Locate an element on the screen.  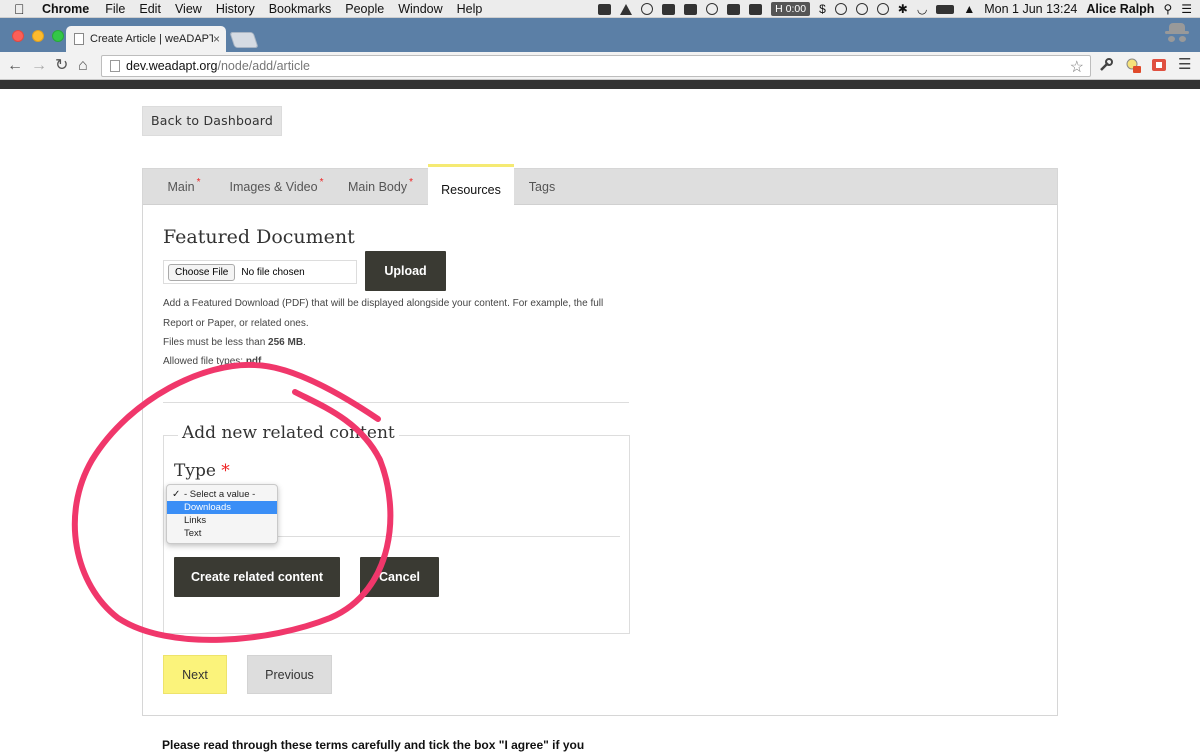
tool-icon is located at coordinates (669, 9).